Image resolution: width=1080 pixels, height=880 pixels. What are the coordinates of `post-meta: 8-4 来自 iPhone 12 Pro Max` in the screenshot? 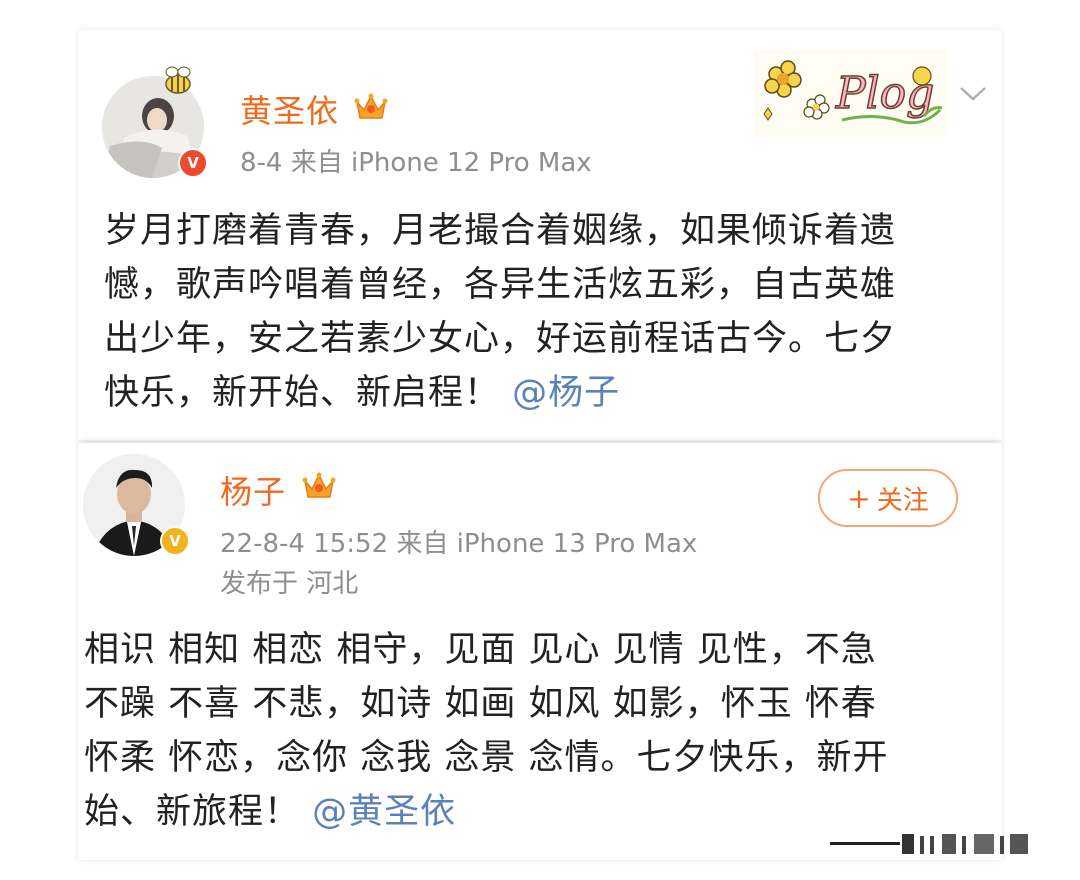 It's located at (416, 163).